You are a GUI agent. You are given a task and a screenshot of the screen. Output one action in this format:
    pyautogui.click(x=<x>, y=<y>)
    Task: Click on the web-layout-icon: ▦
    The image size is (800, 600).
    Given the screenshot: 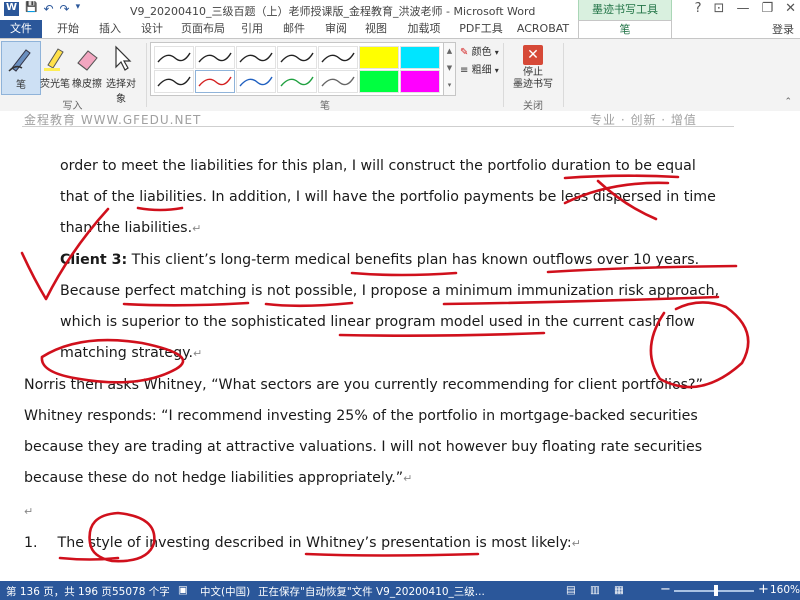 What is the action you would take?
    pyautogui.click(x=619, y=590)
    